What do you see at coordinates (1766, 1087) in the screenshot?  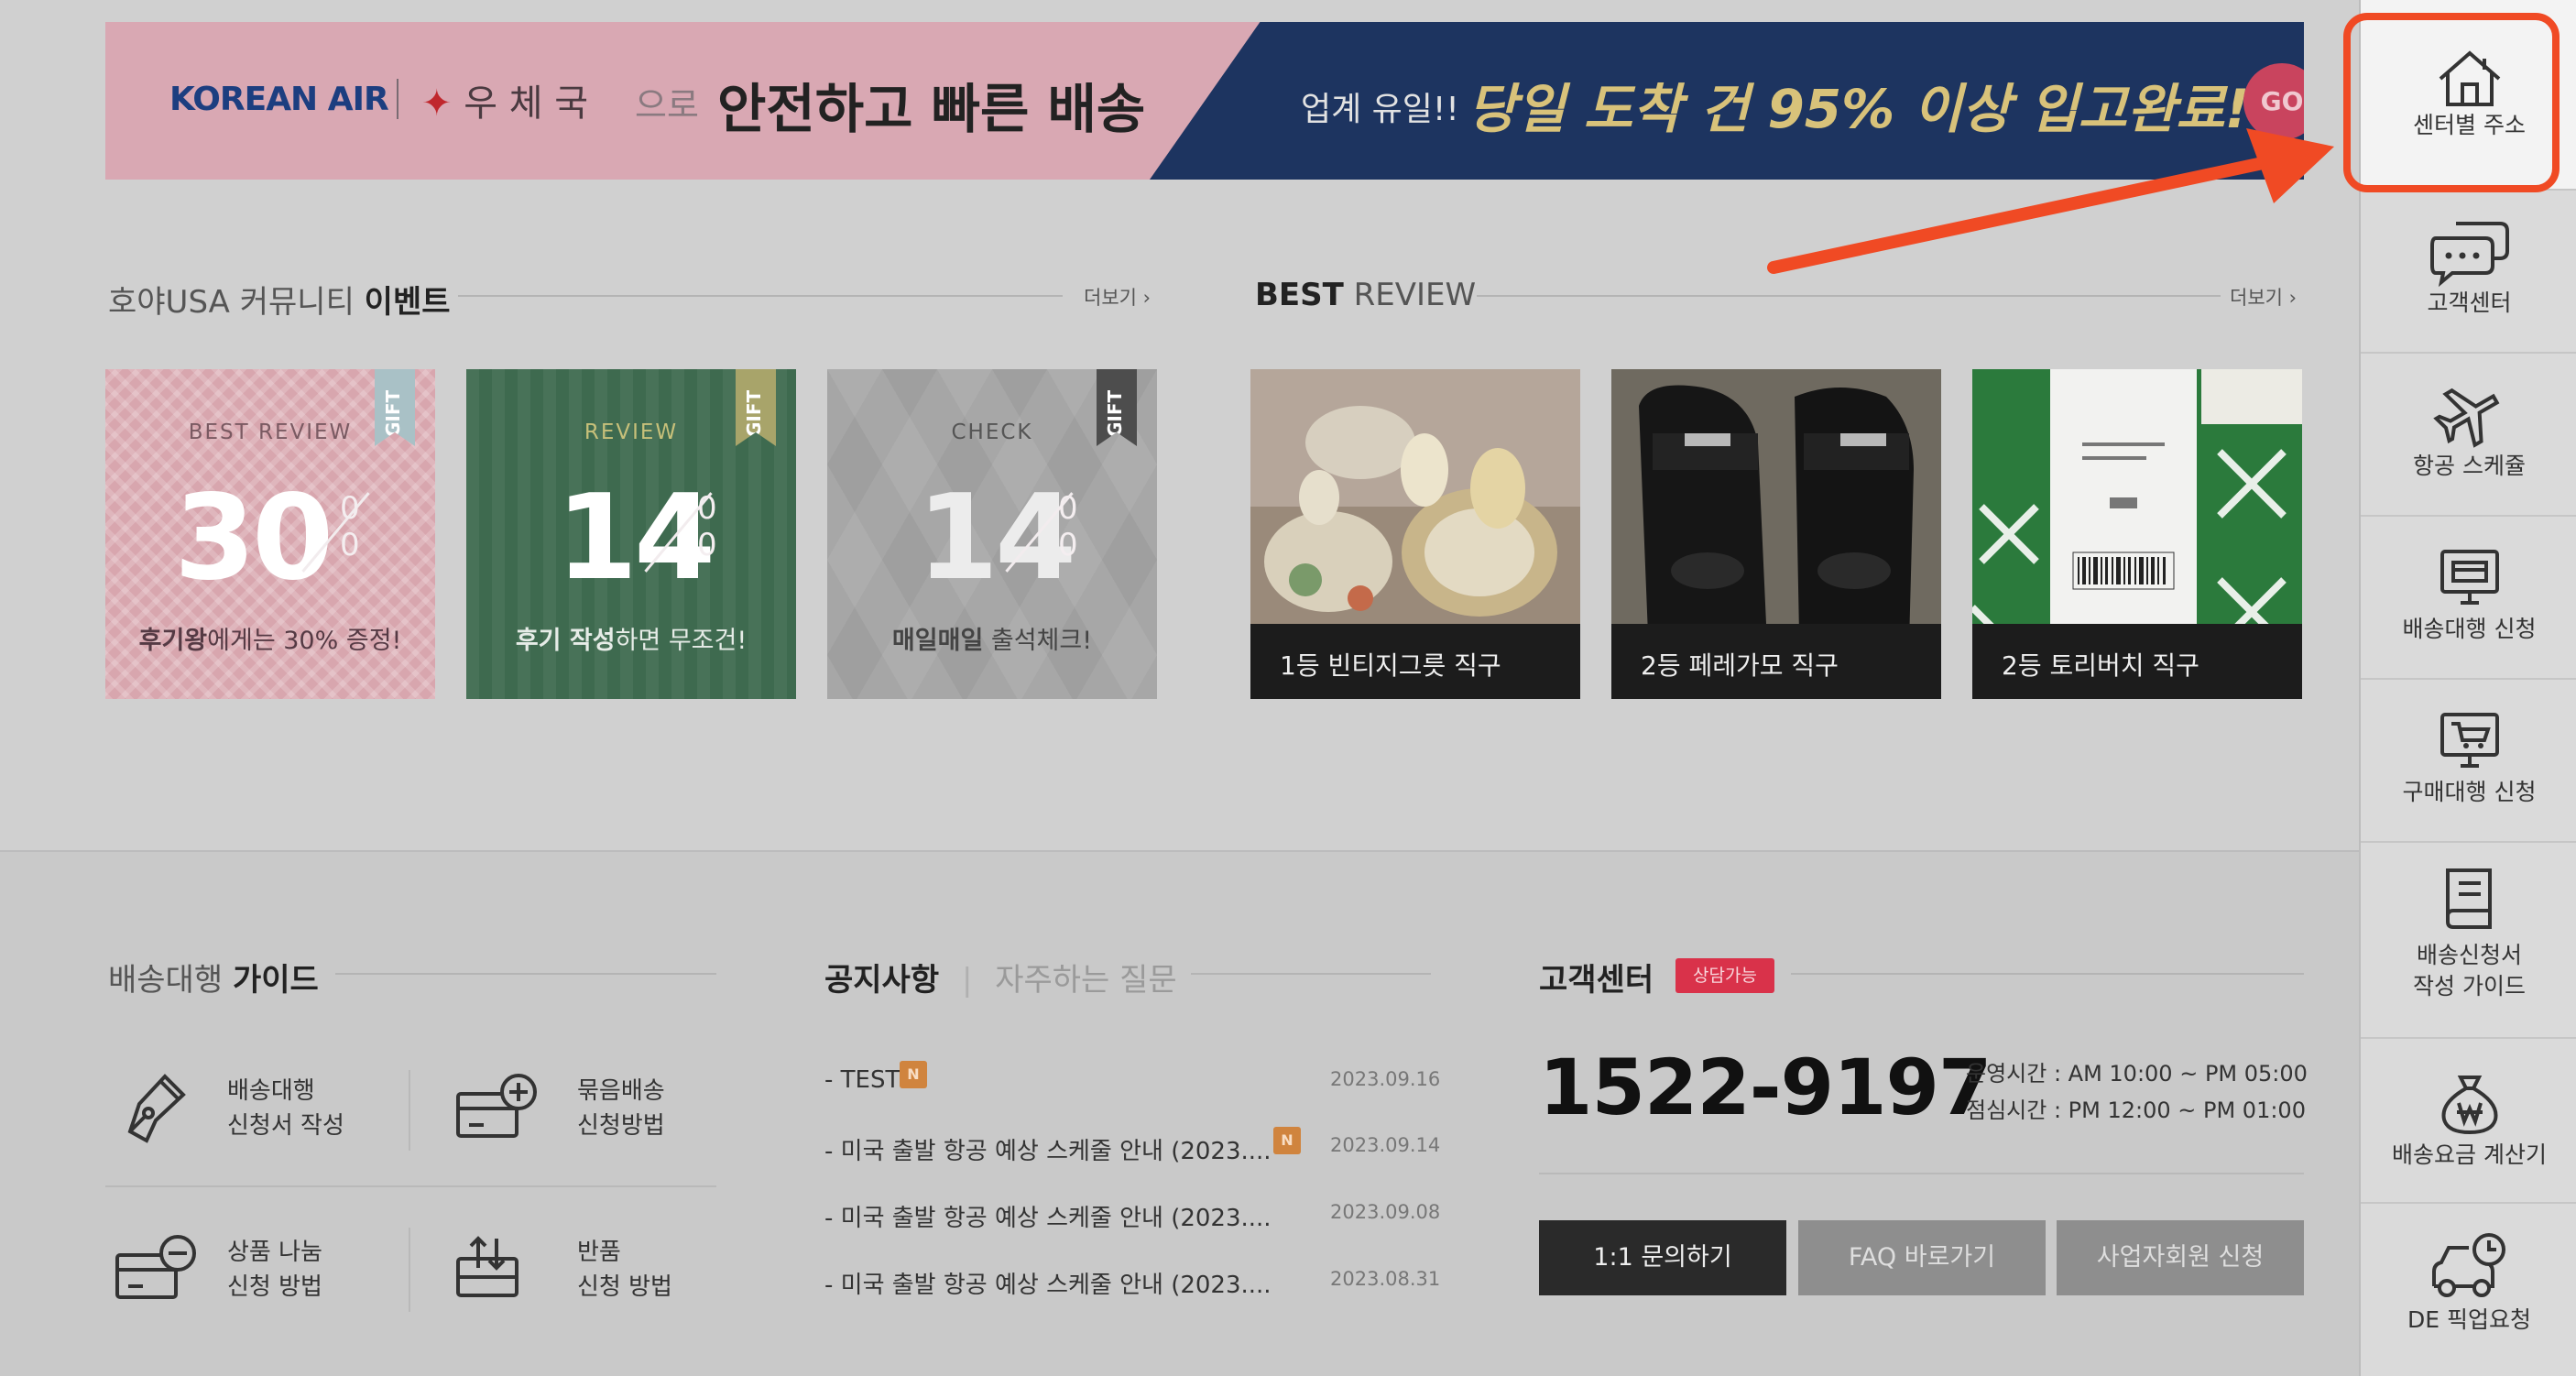 I see `phone-number: 1522-9197` at bounding box center [1766, 1087].